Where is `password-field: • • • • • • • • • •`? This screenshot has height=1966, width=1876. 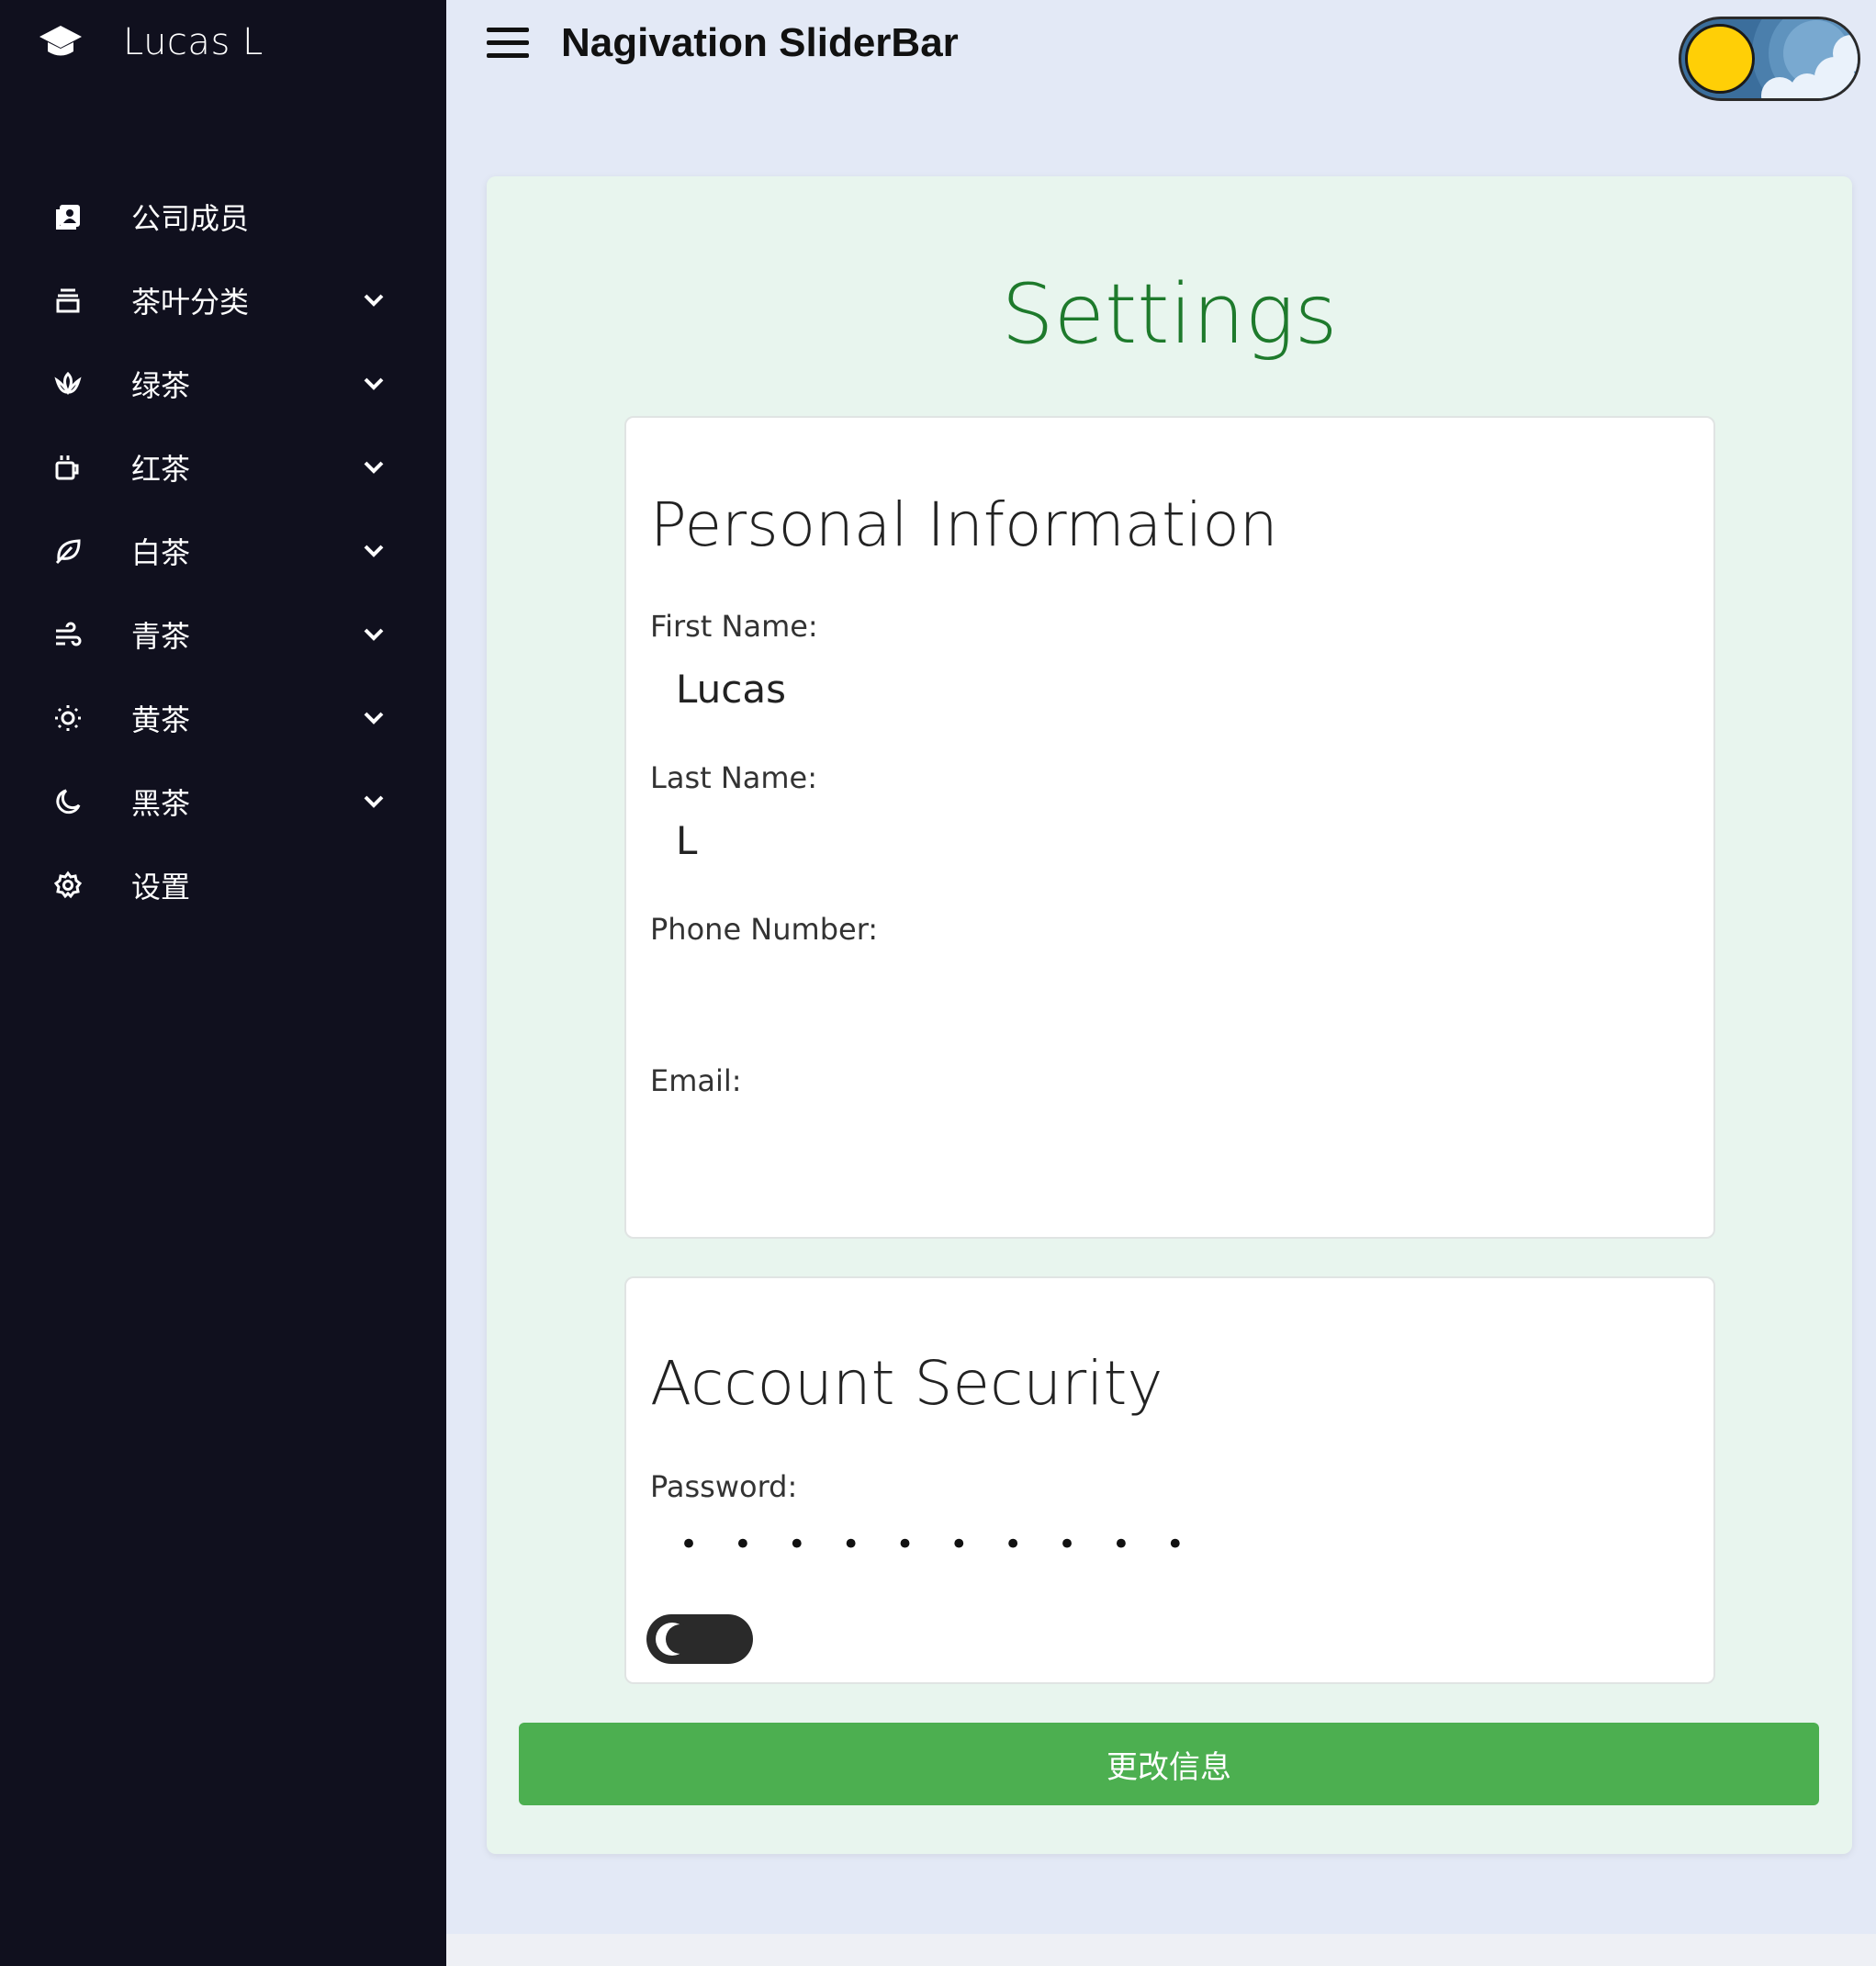 password-field: • • • • • • • • • • is located at coordinates (938, 1544).